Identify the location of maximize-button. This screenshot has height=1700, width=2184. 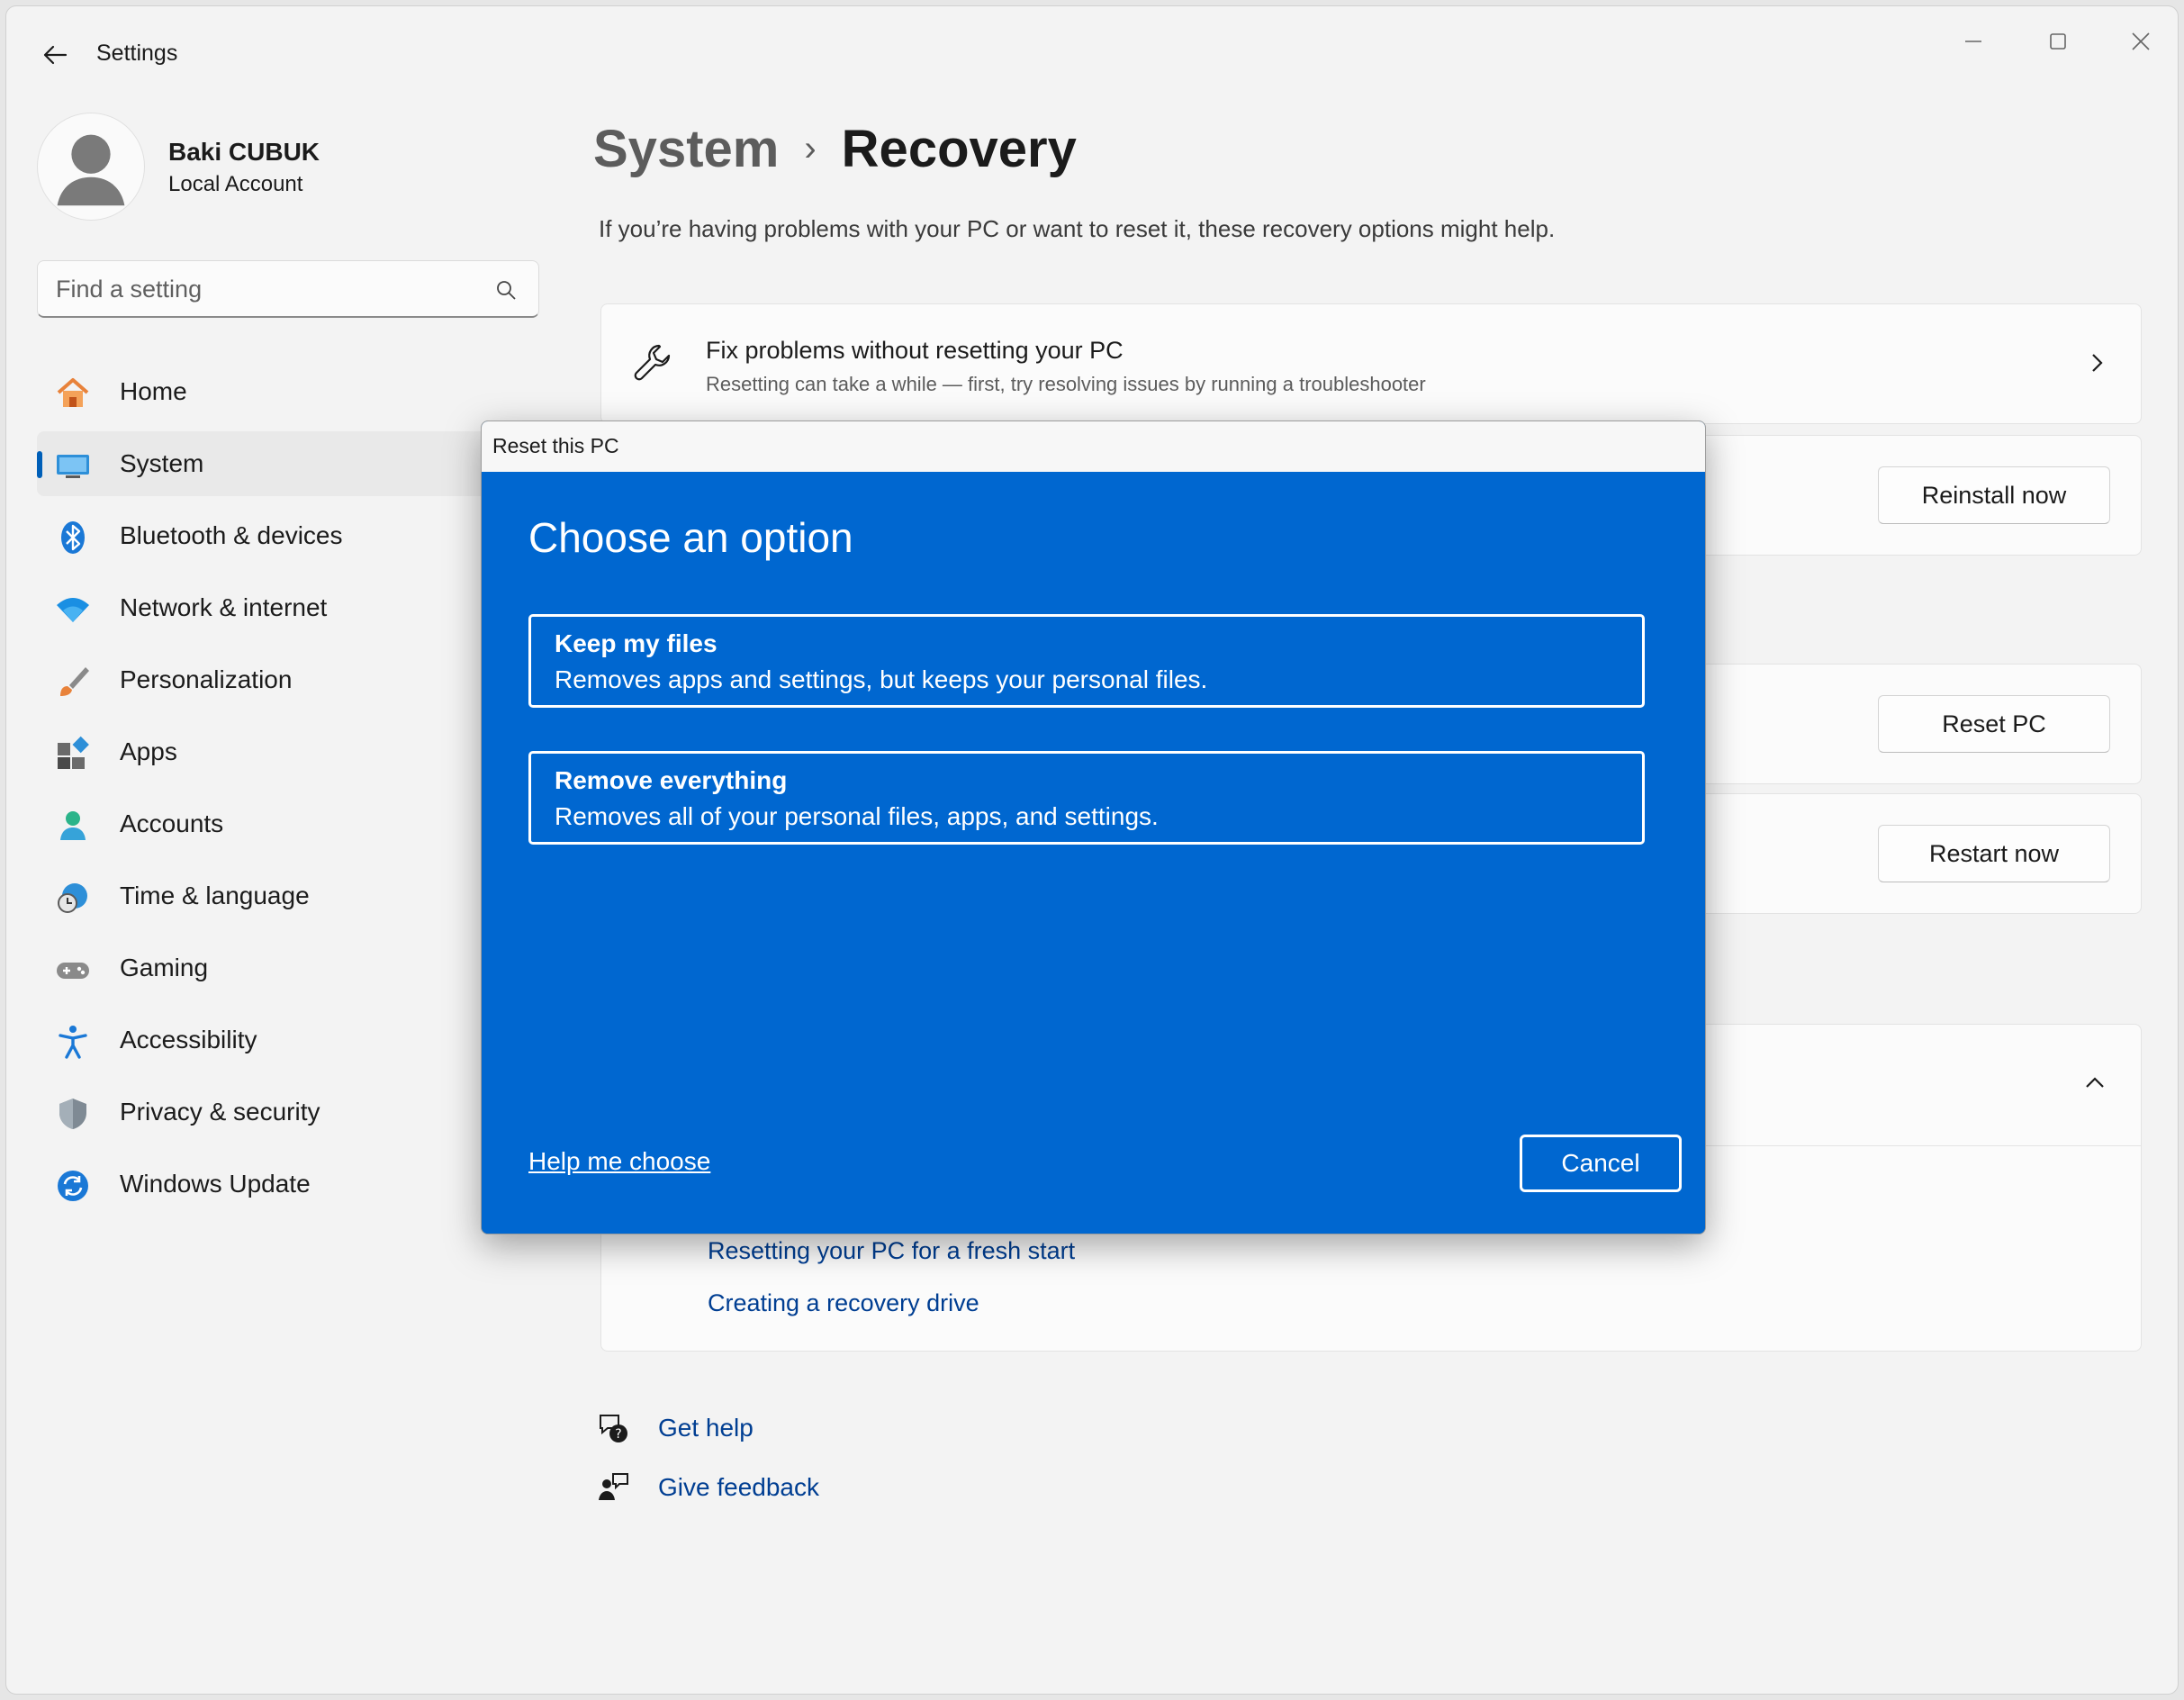
(2057, 41).